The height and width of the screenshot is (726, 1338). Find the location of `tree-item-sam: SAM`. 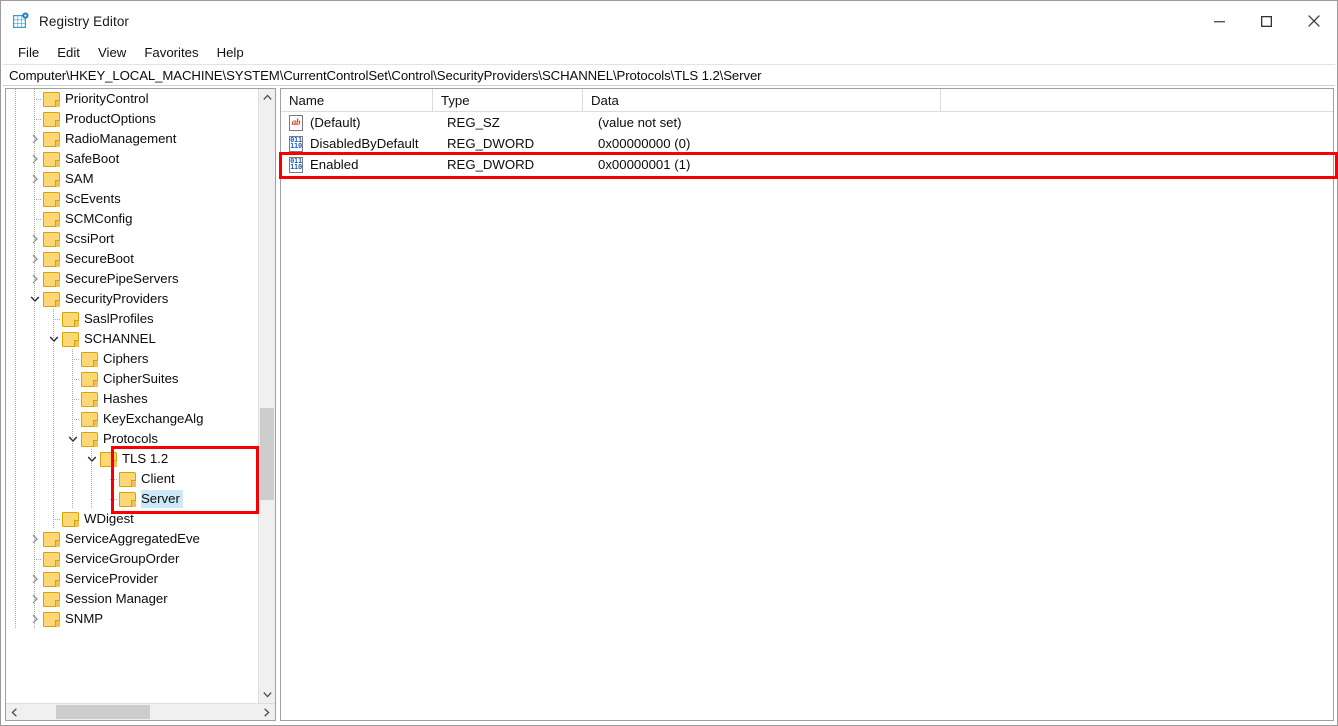

tree-item-sam: SAM is located at coordinates (132, 179).